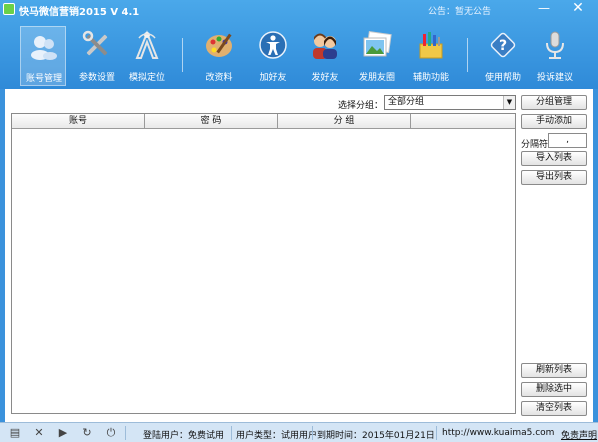 Image resolution: width=598 pixels, height=442 pixels. I want to click on help-icon: ?, so click(503, 45).